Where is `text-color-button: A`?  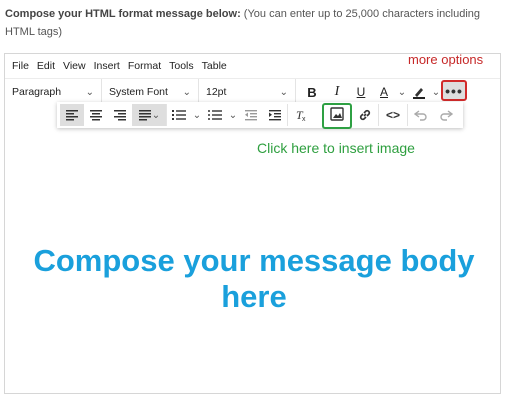 text-color-button: A is located at coordinates (384, 92).